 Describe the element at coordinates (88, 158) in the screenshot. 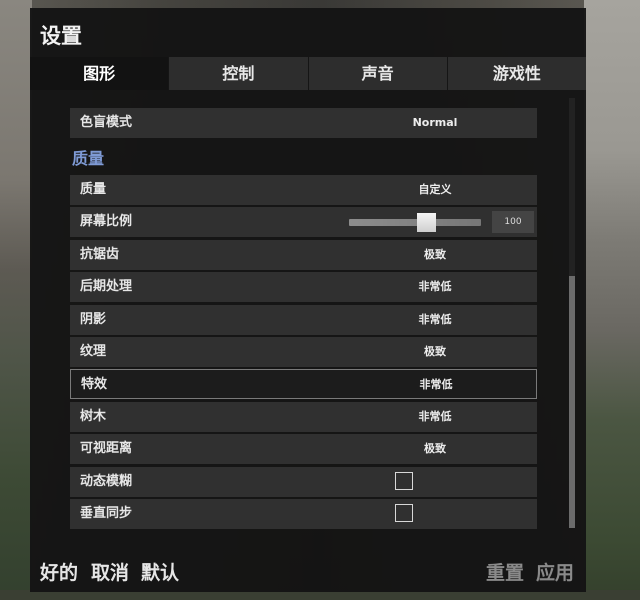

I see `section-title-quality: 质量` at that location.